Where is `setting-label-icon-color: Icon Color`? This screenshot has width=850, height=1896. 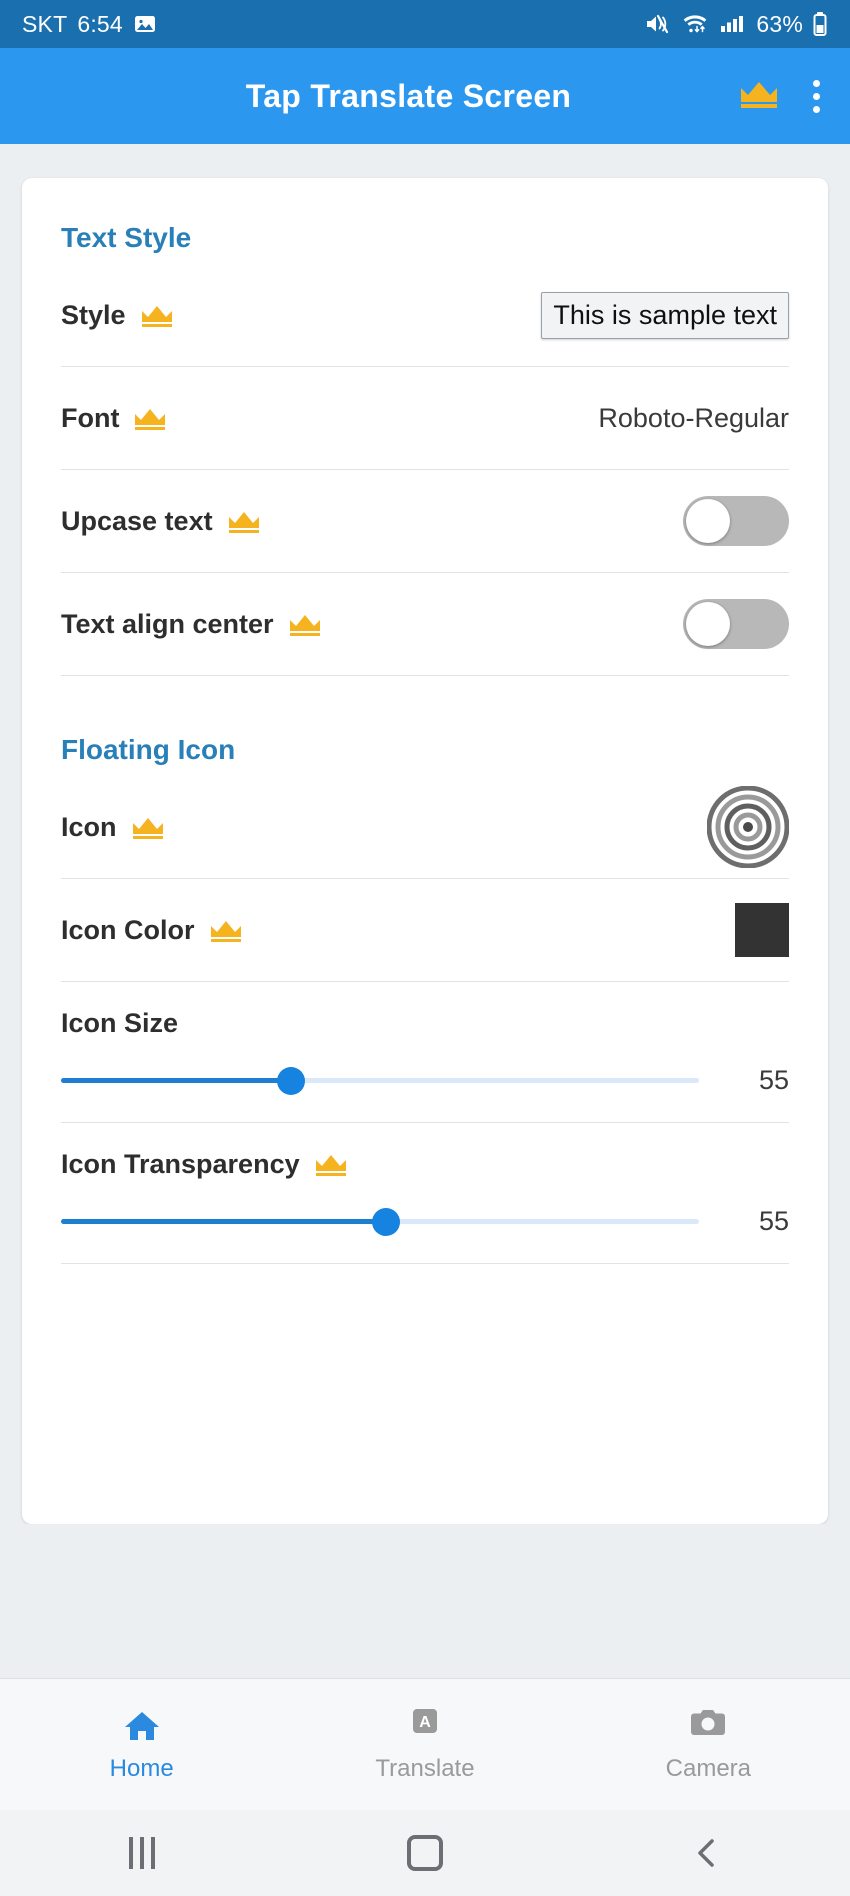 setting-label-icon-color: Icon Color is located at coordinates (152, 930).